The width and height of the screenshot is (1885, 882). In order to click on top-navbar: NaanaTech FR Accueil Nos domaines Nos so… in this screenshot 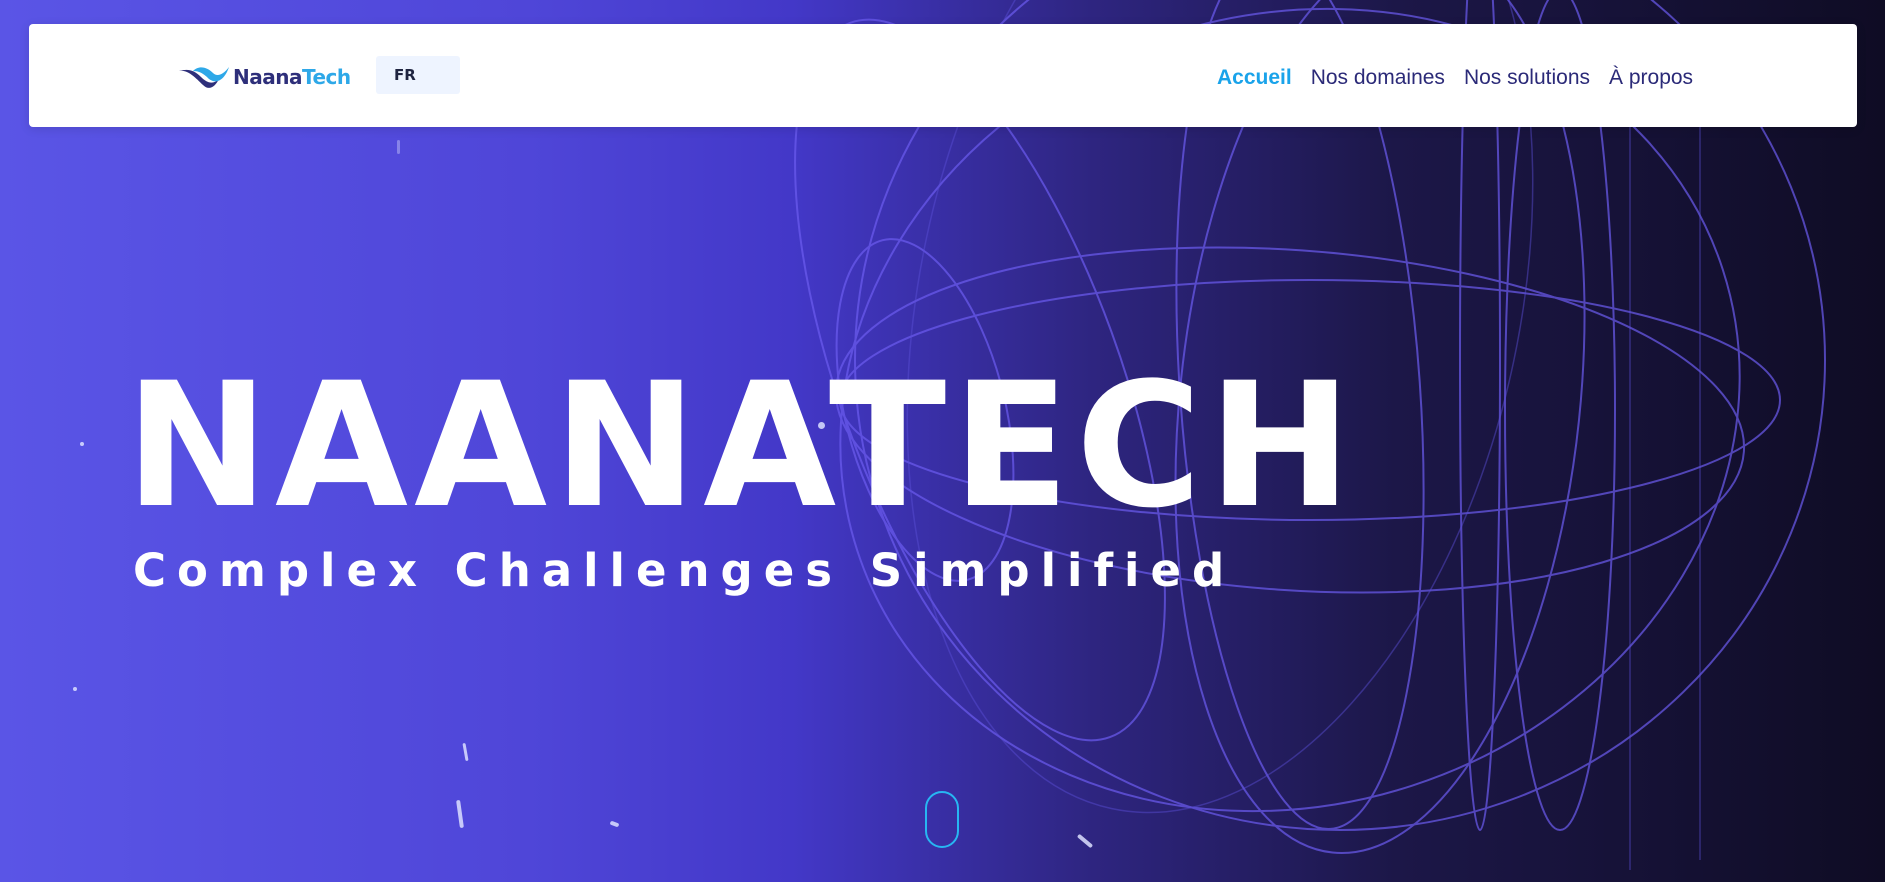, I will do `click(943, 75)`.